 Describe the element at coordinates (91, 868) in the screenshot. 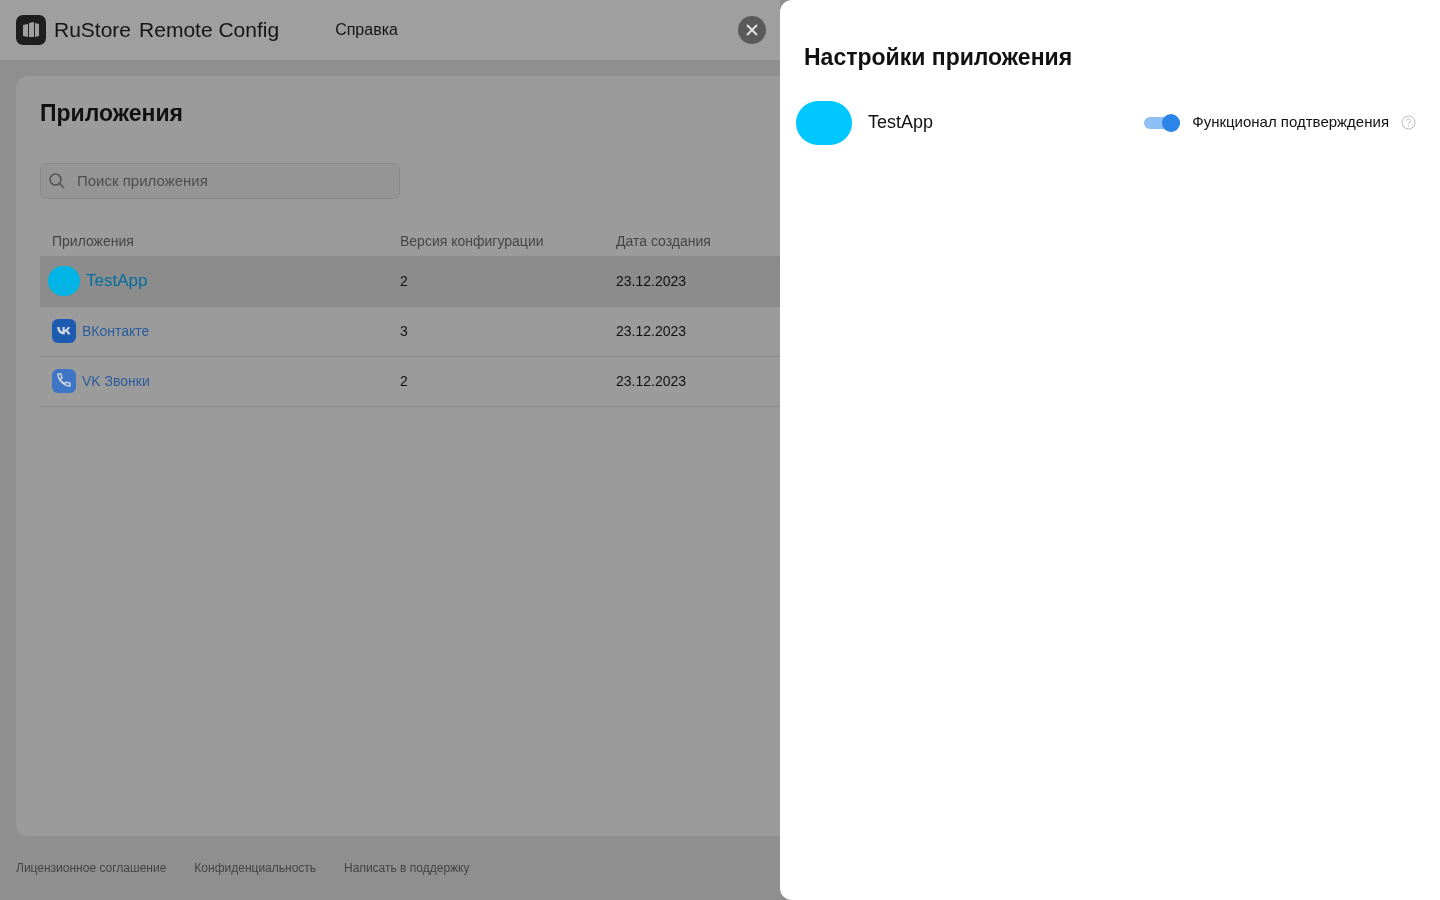

I see `footer-link: Лицензионное соглашение` at that location.